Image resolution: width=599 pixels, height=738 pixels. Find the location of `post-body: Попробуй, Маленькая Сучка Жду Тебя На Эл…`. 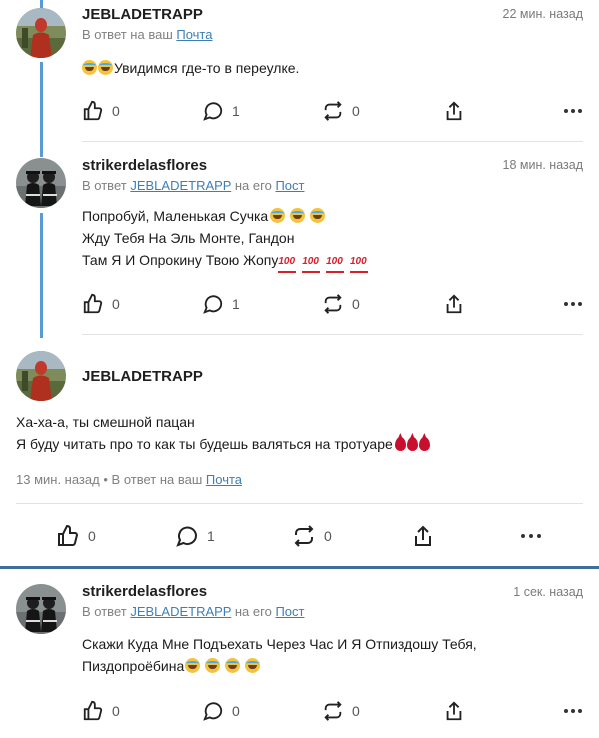

post-body: Попробуй, Маленькая Сучка Жду Тебя На Эл… is located at coordinates (226, 239).